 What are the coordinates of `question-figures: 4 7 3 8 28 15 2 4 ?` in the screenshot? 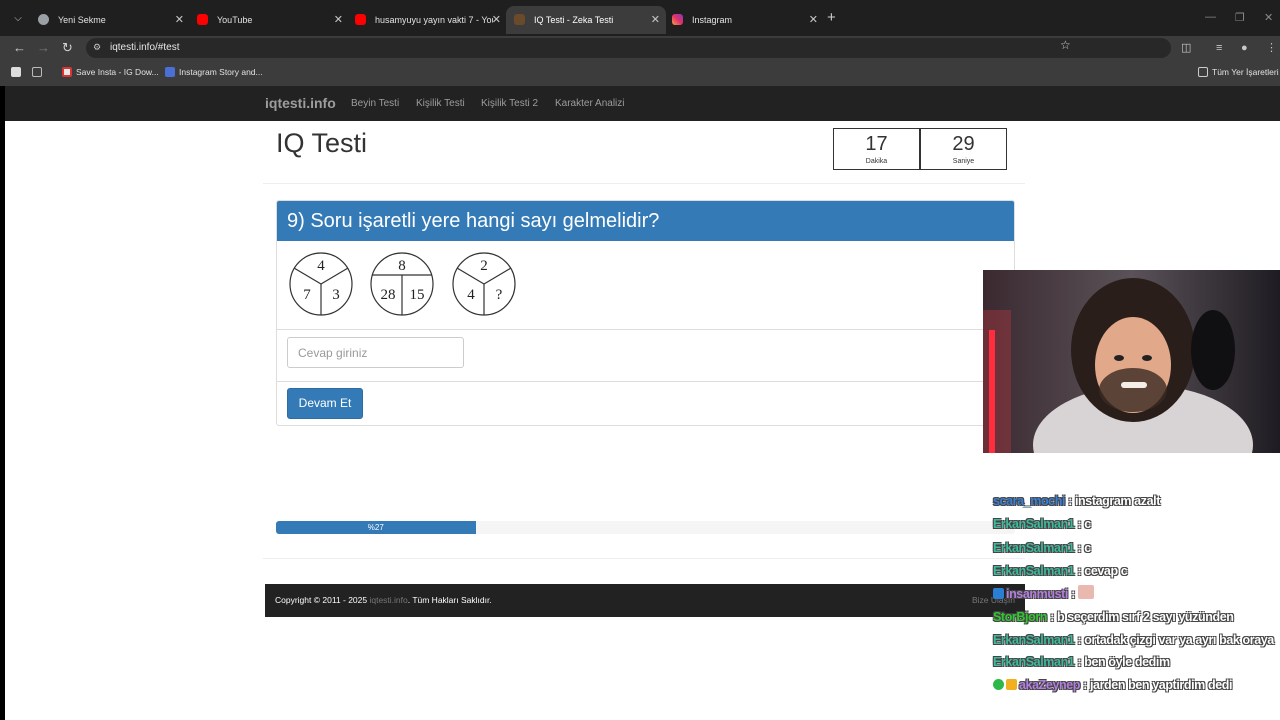 It's located at (402, 284).